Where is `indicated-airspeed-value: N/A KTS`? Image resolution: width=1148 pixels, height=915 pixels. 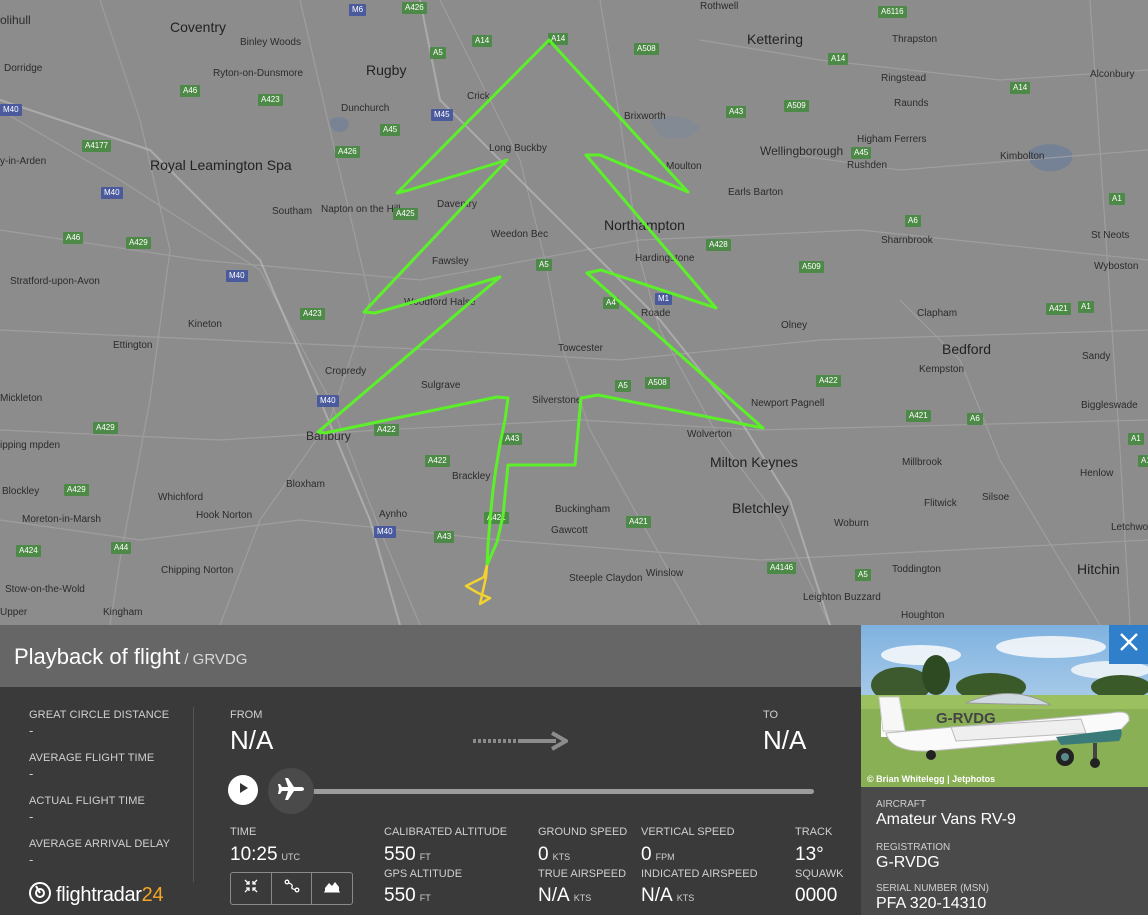 indicated-airspeed-value: N/A KTS is located at coordinates (667, 896).